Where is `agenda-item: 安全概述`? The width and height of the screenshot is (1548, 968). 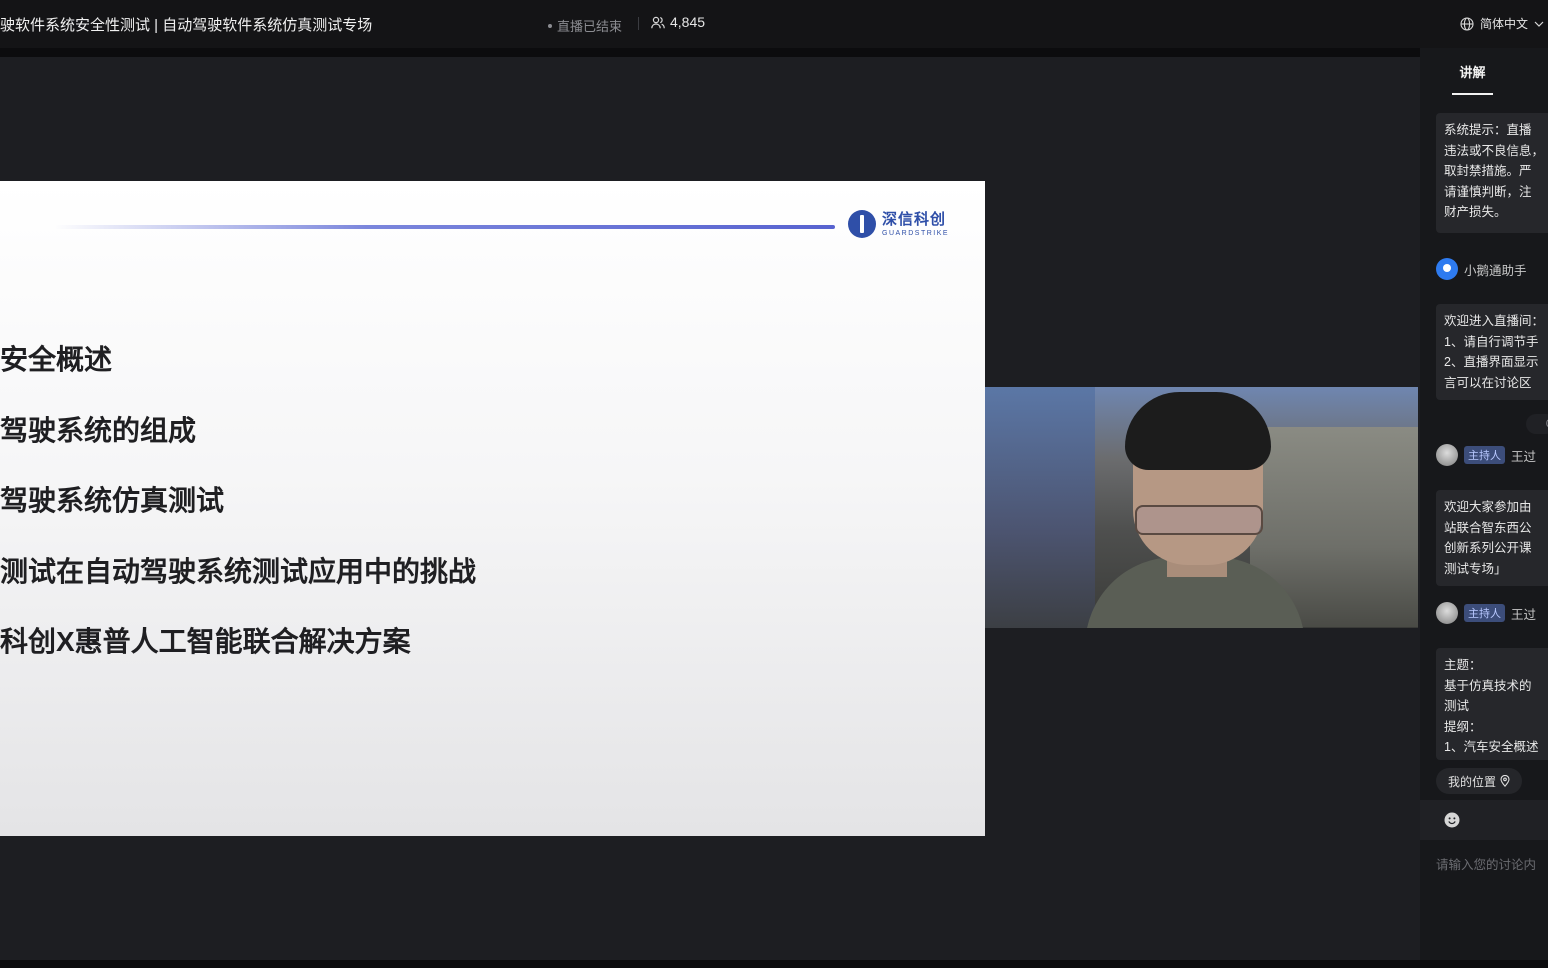 agenda-item: 安全概述 is located at coordinates (56, 359).